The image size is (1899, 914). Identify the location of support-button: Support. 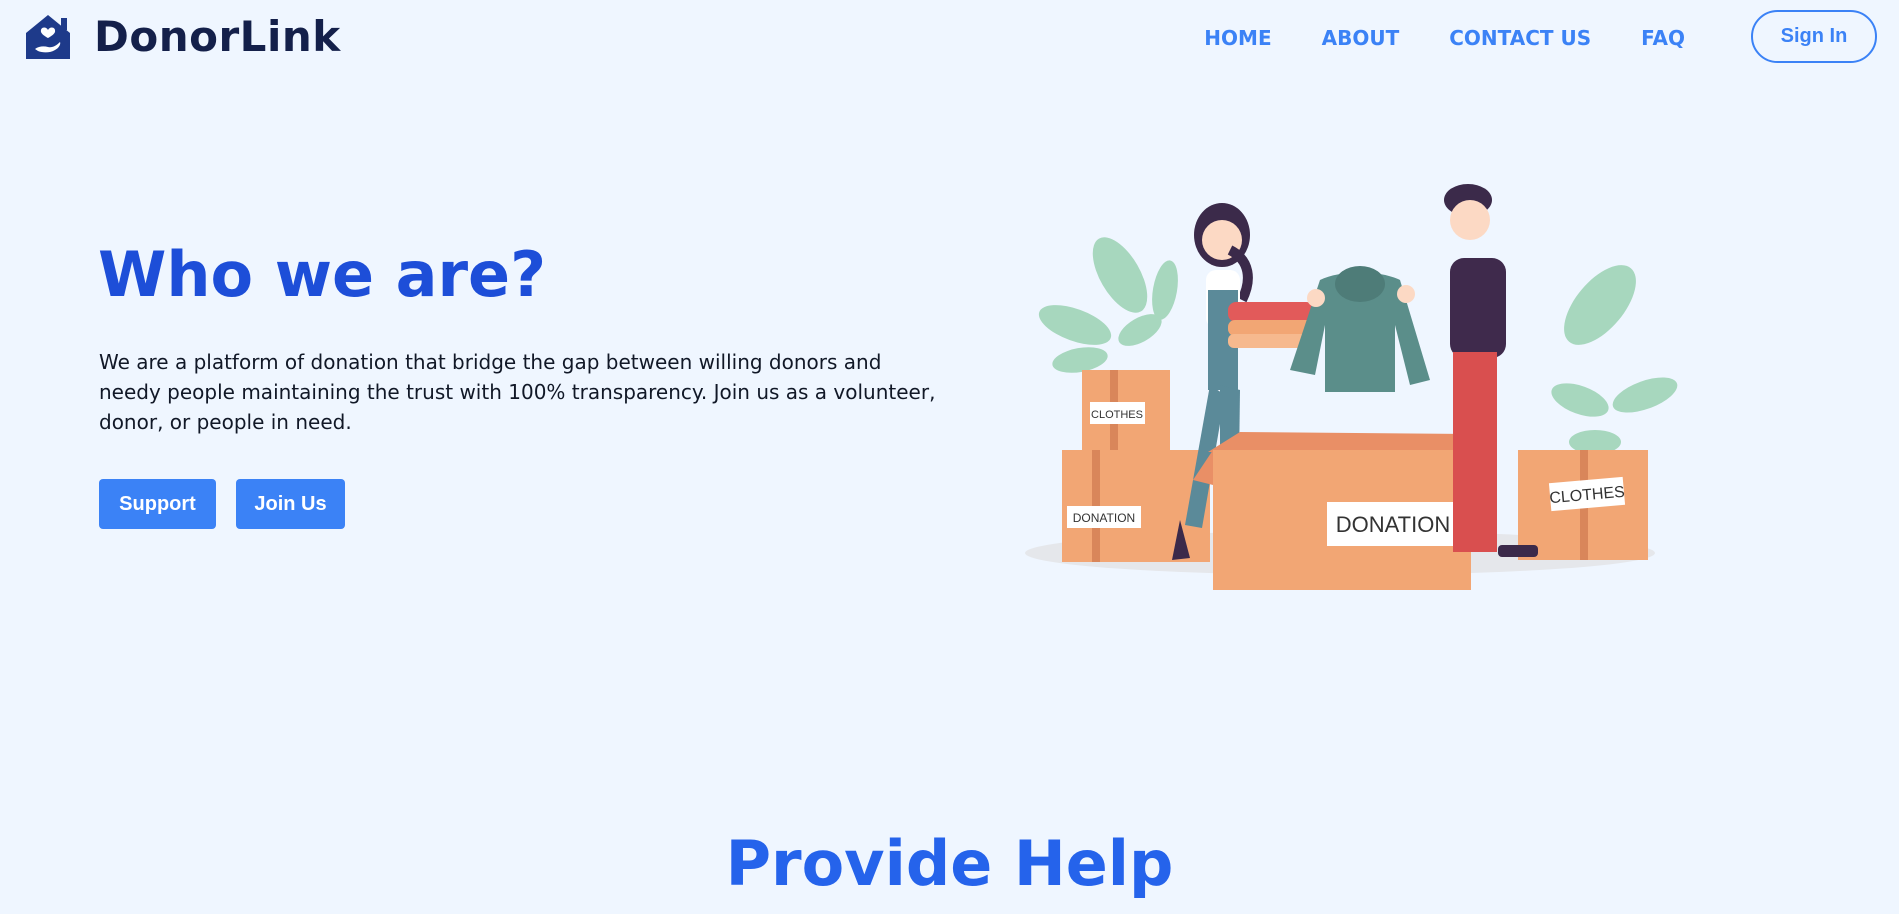
(157, 504).